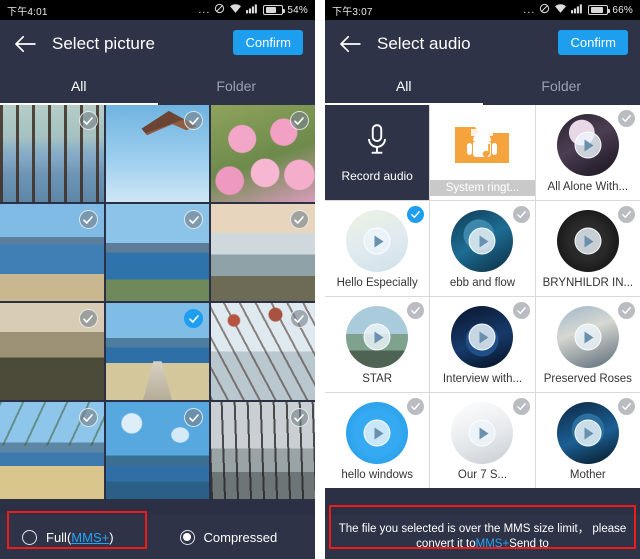 This screenshot has width=640, height=559. Describe the element at coordinates (187, 537) in the screenshot. I see `compressed-radio` at that location.